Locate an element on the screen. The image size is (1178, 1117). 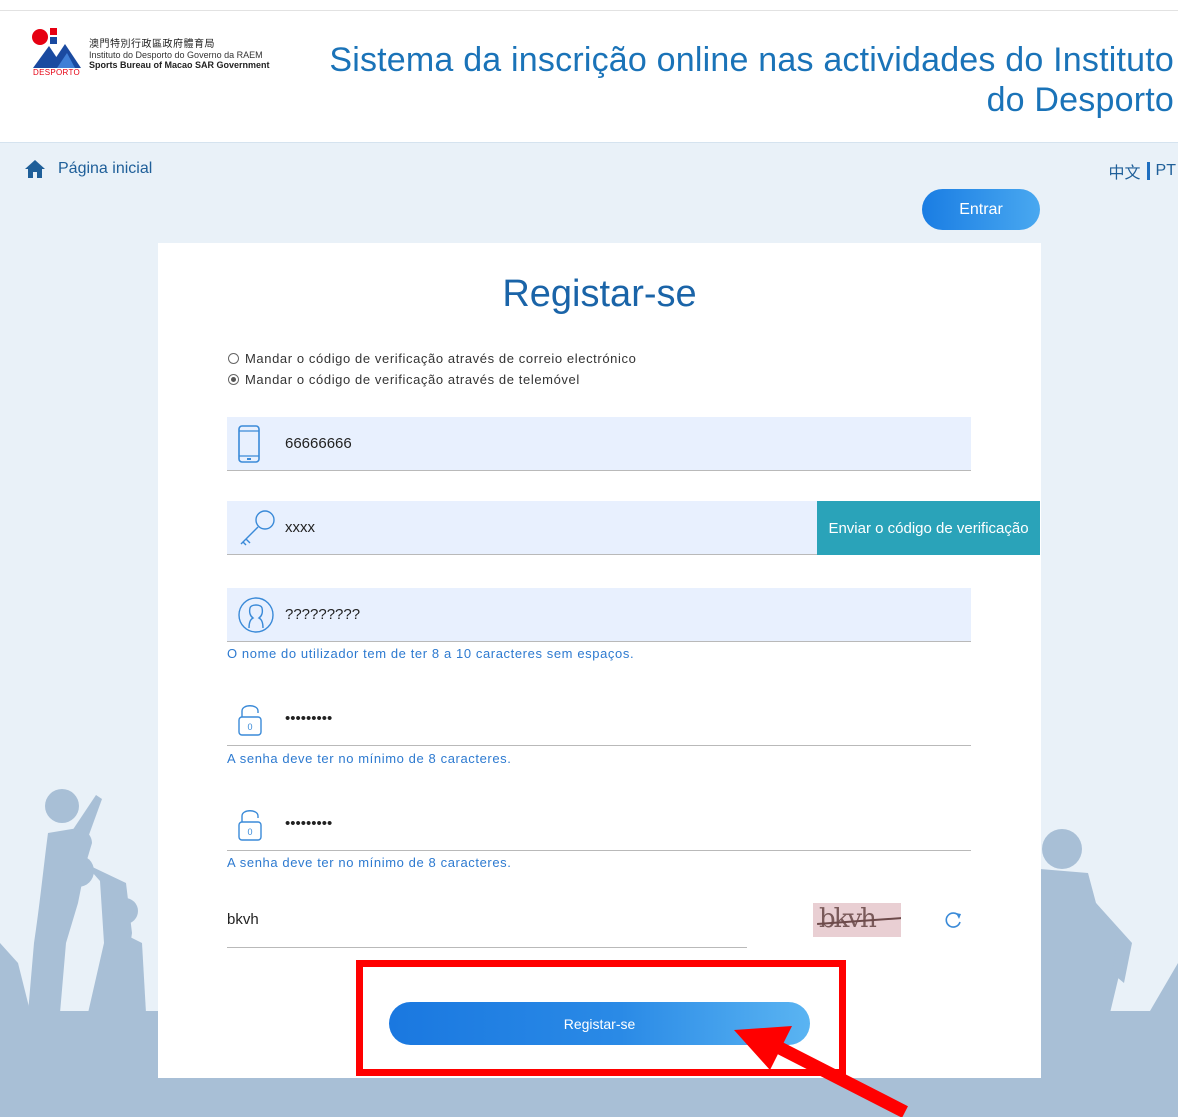
username-input: ????????? is located at coordinates (322, 614).